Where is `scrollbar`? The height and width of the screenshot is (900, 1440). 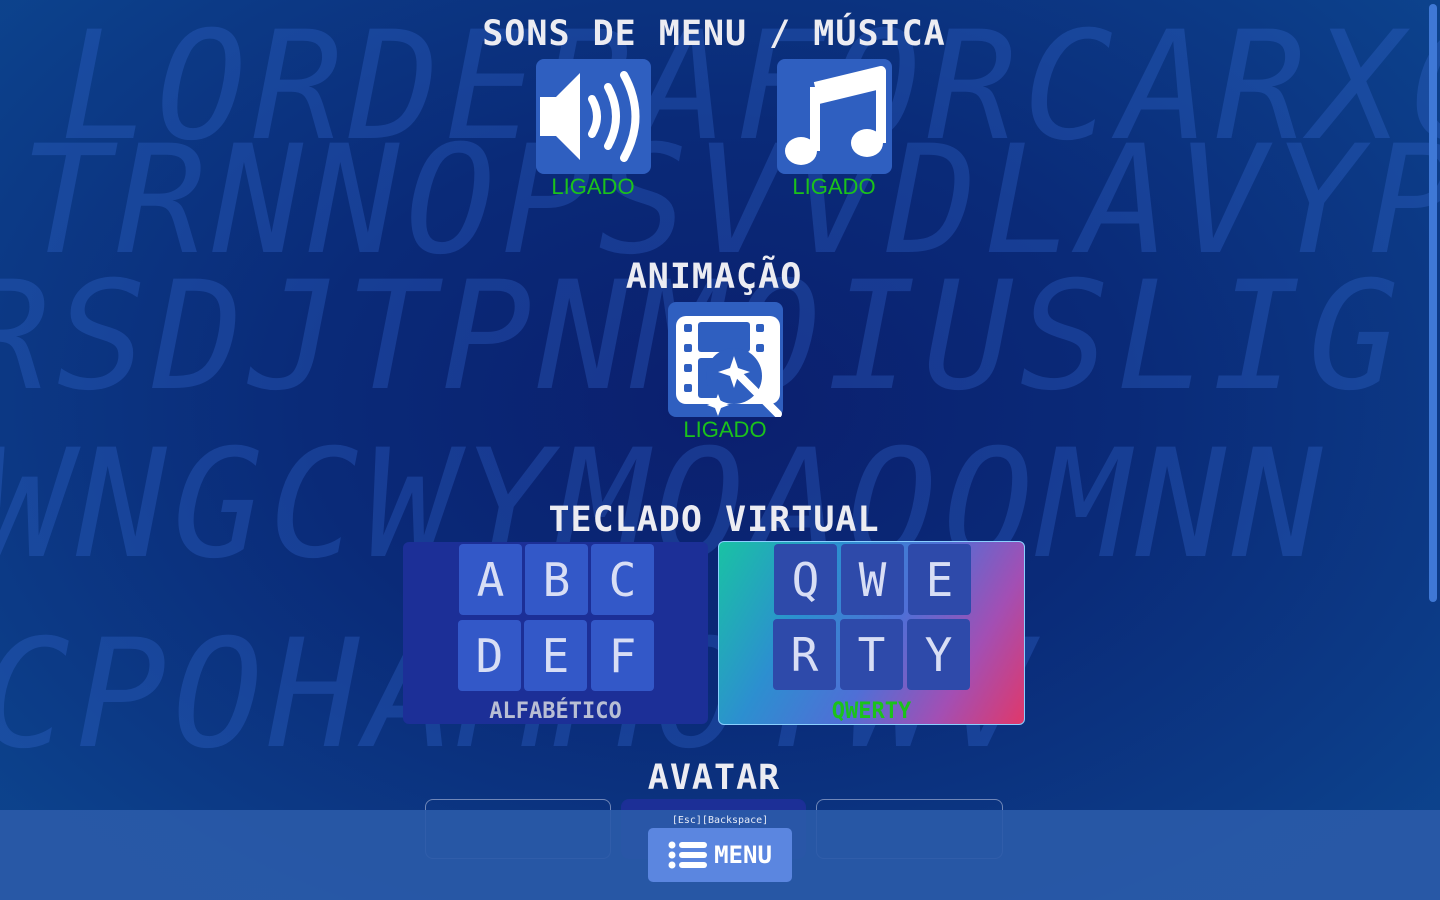 scrollbar is located at coordinates (1433, 405).